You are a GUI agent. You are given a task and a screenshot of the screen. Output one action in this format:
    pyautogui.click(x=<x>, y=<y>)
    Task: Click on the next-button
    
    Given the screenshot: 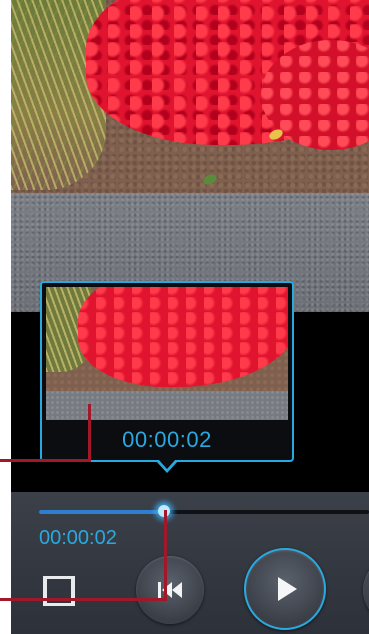 What is the action you would take?
    pyautogui.click(x=366, y=590)
    